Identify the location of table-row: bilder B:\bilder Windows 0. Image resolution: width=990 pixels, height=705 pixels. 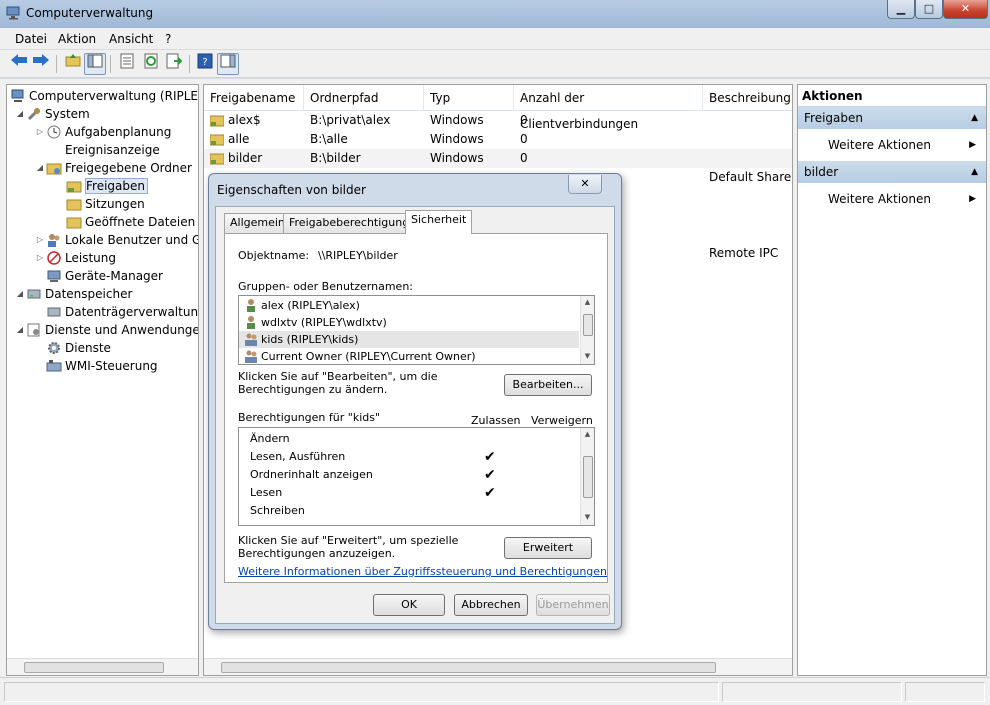
(498, 158).